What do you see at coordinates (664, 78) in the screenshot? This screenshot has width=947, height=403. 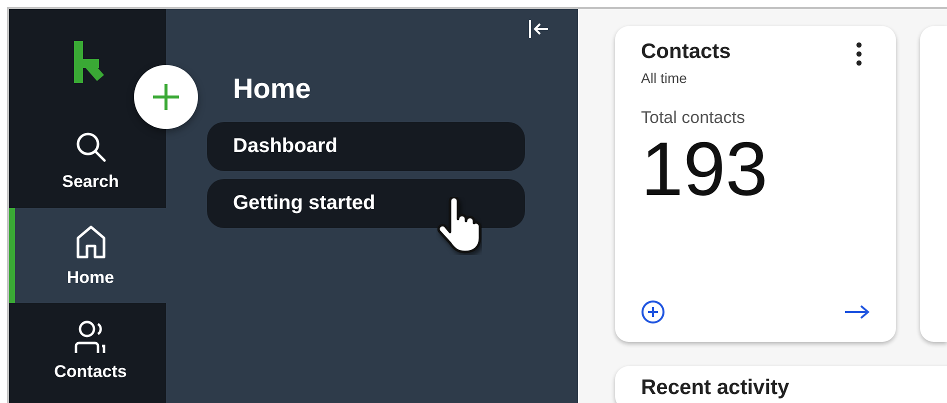 I see `card-subtitle: All time` at bounding box center [664, 78].